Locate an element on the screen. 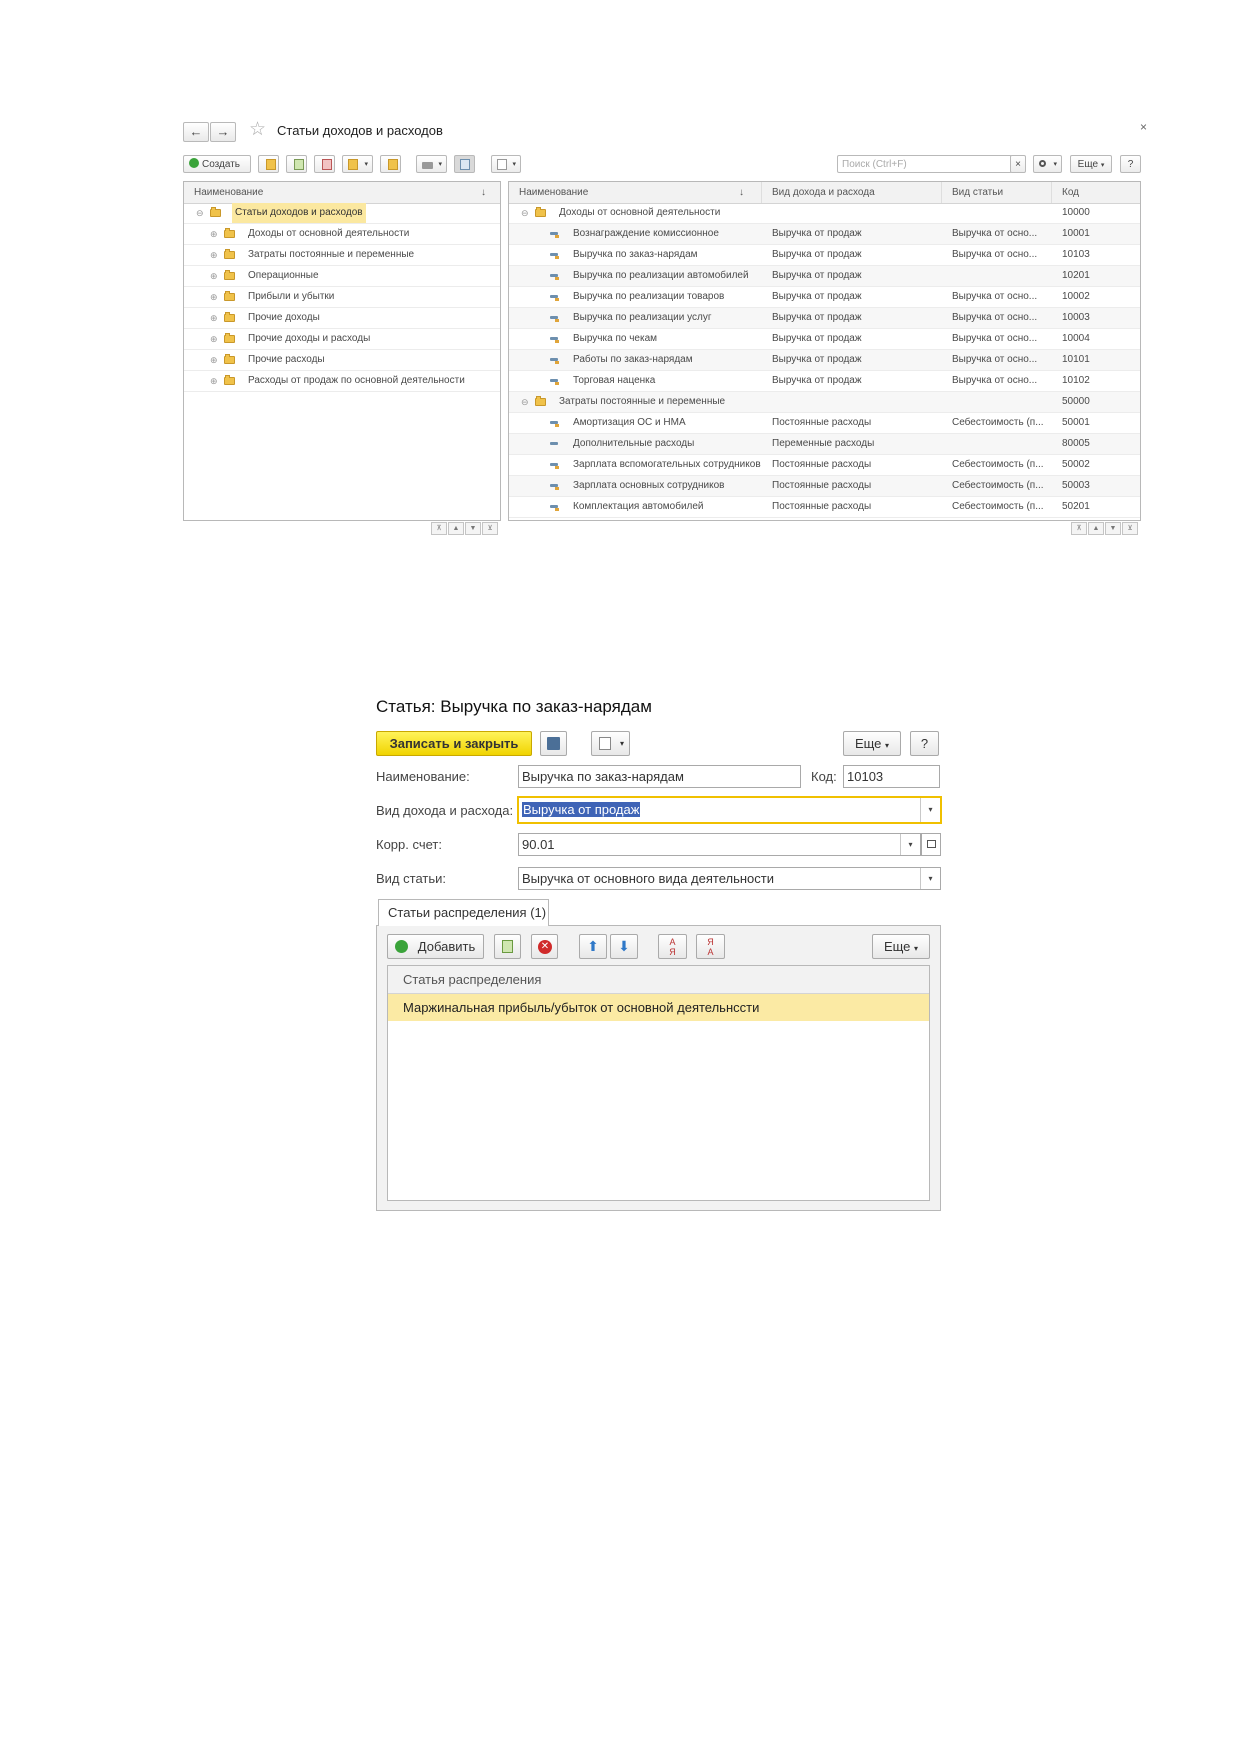 Image resolution: width=1239 pixels, height=1752 pixels. open-account-button is located at coordinates (931, 844).